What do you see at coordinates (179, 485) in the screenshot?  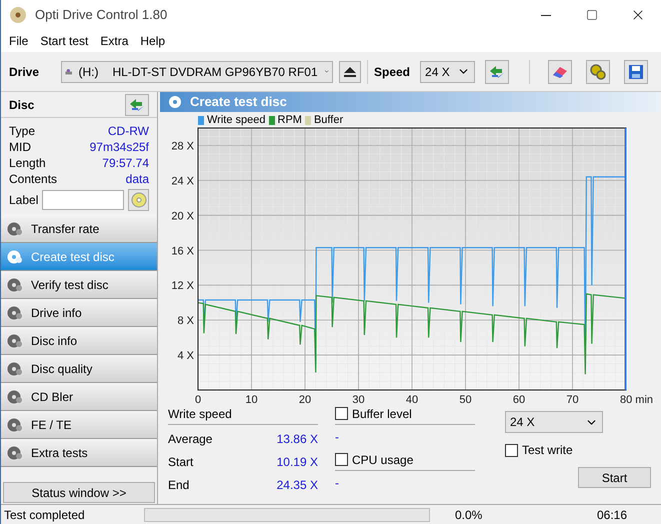 I see `result-label: End` at bounding box center [179, 485].